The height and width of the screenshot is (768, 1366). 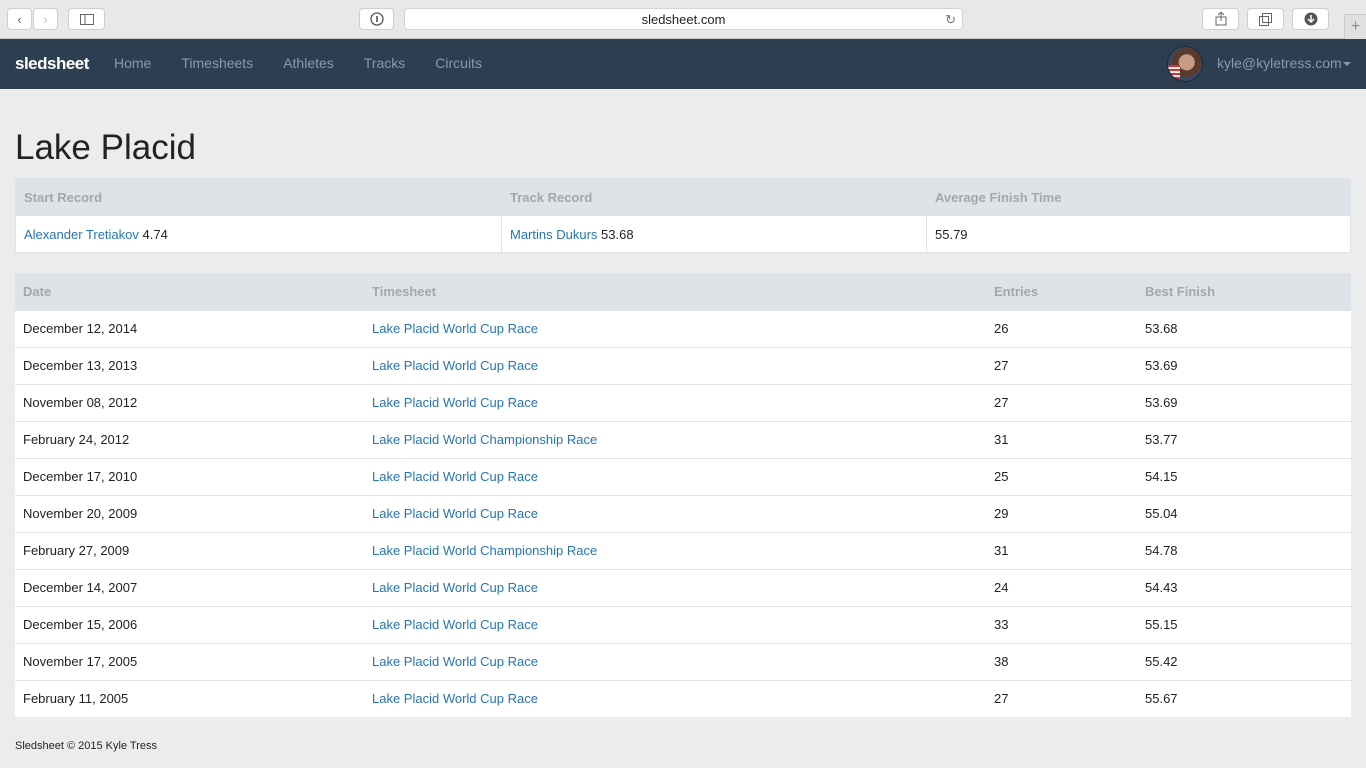 What do you see at coordinates (617, 234) in the screenshot?
I see `track-record-time: 53.68` at bounding box center [617, 234].